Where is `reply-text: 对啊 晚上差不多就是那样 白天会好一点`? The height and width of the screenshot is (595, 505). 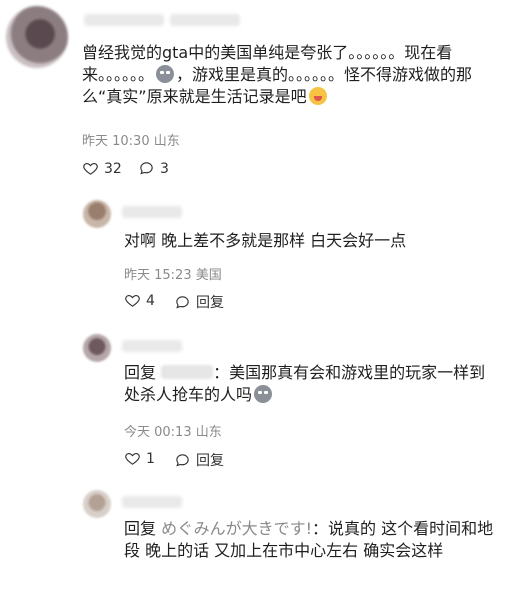
reply-text: 对啊 晚上差不多就是那样 白天会好一点 is located at coordinates (265, 240).